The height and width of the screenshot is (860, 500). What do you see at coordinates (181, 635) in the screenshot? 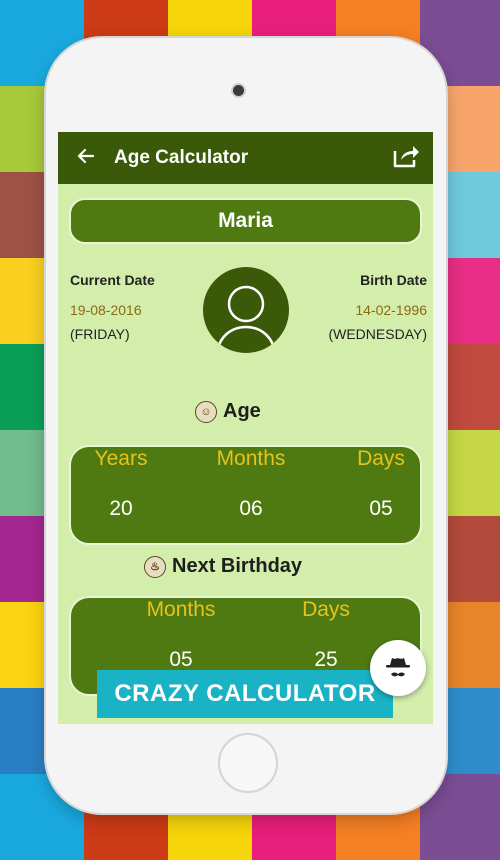
I see `next-birthday-months-column: Months 05` at bounding box center [181, 635].